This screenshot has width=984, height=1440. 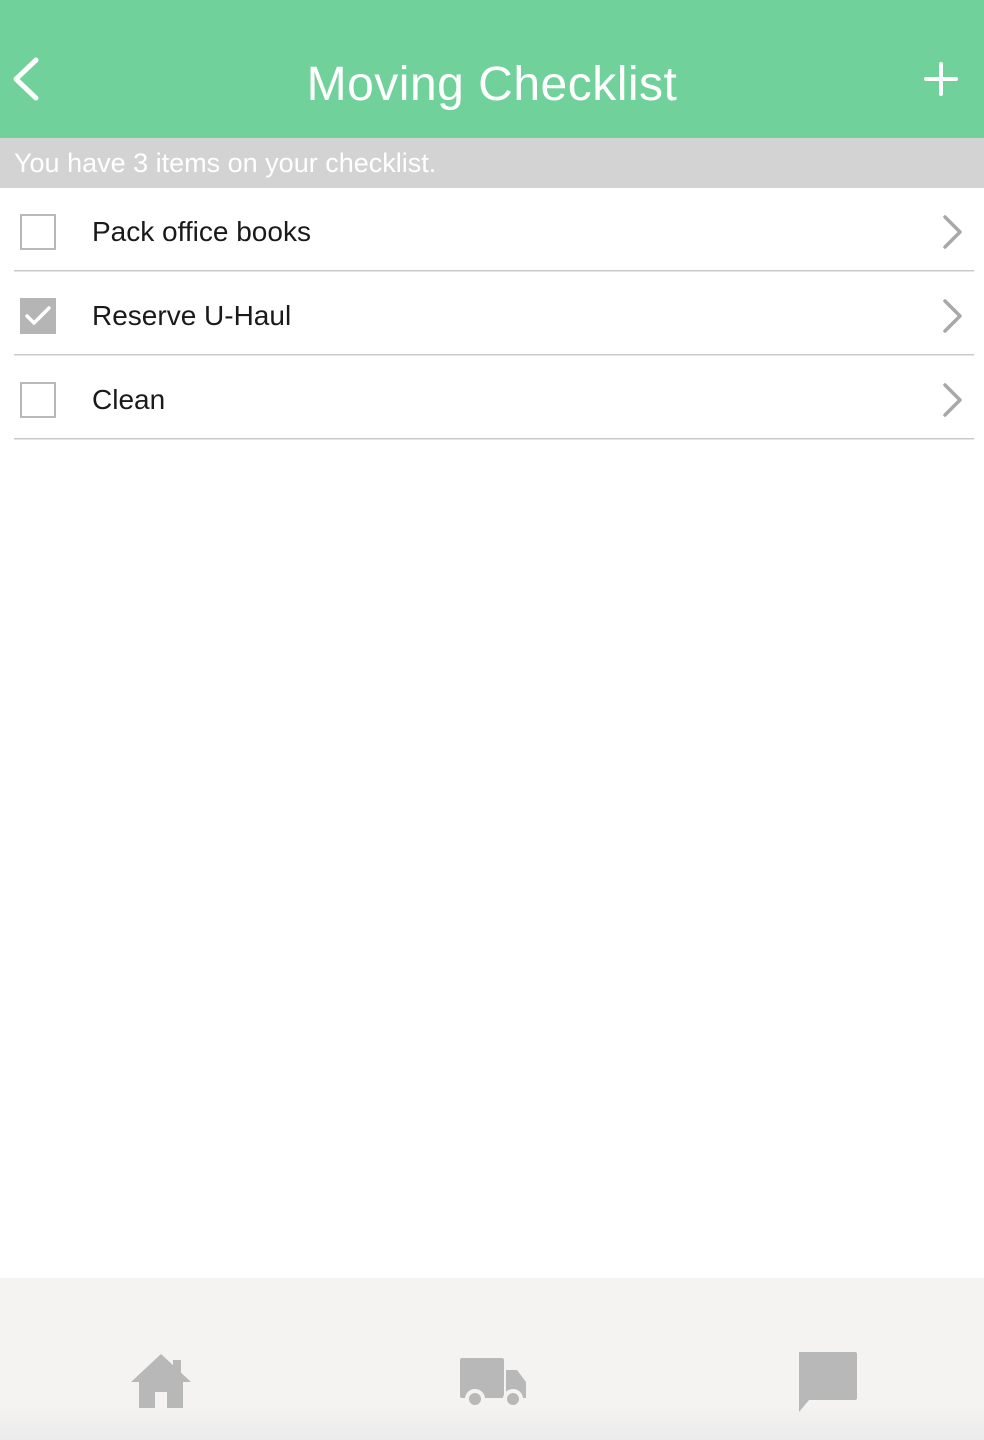 I want to click on item-label: Pack office books, so click(x=201, y=231).